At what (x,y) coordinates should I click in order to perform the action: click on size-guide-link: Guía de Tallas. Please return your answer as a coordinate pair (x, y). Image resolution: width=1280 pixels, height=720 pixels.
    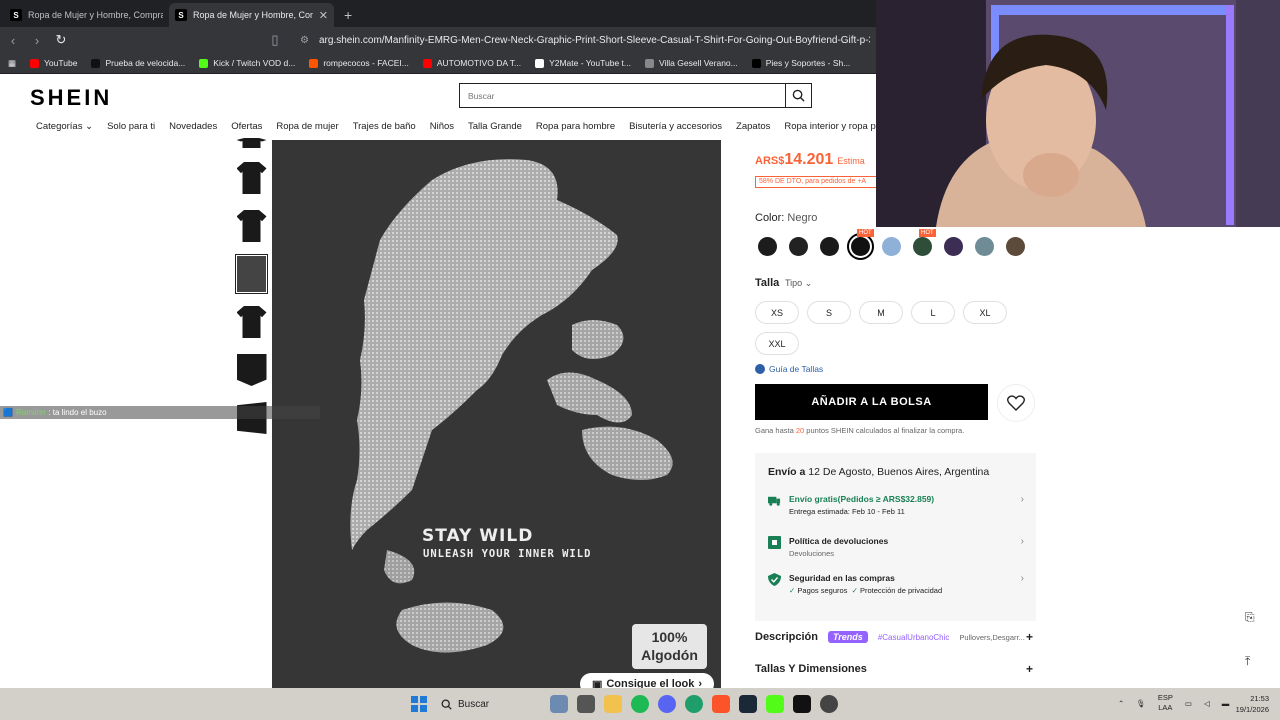
    Looking at the image, I should click on (789, 369).